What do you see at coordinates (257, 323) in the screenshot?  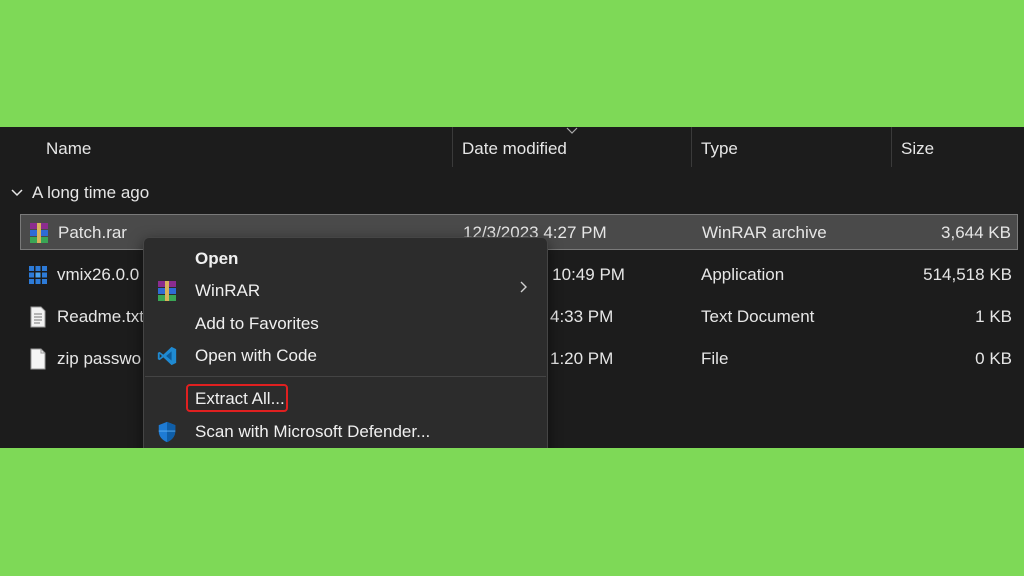 I see `menu-item-label: Add to Favorites` at bounding box center [257, 323].